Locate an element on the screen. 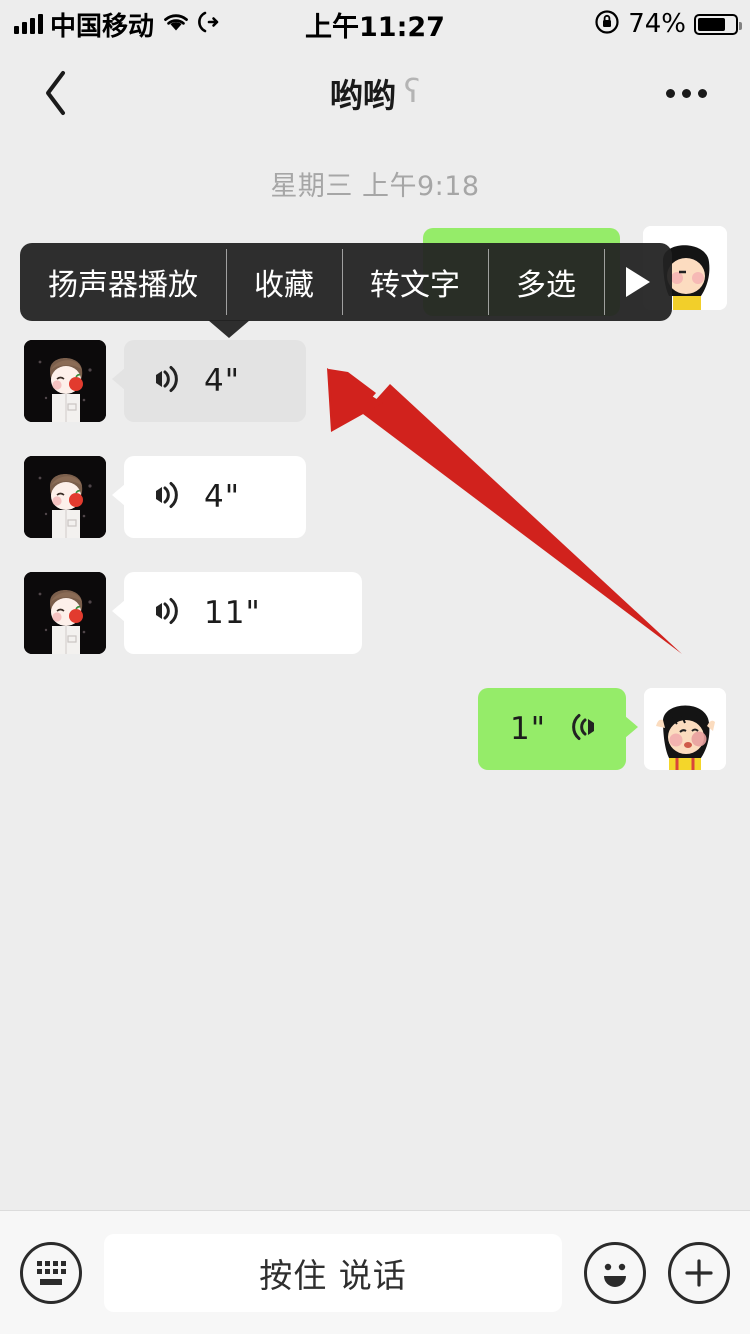 This screenshot has height=1334, width=750. menu-item-favorite: 收藏 is located at coordinates (284, 282).